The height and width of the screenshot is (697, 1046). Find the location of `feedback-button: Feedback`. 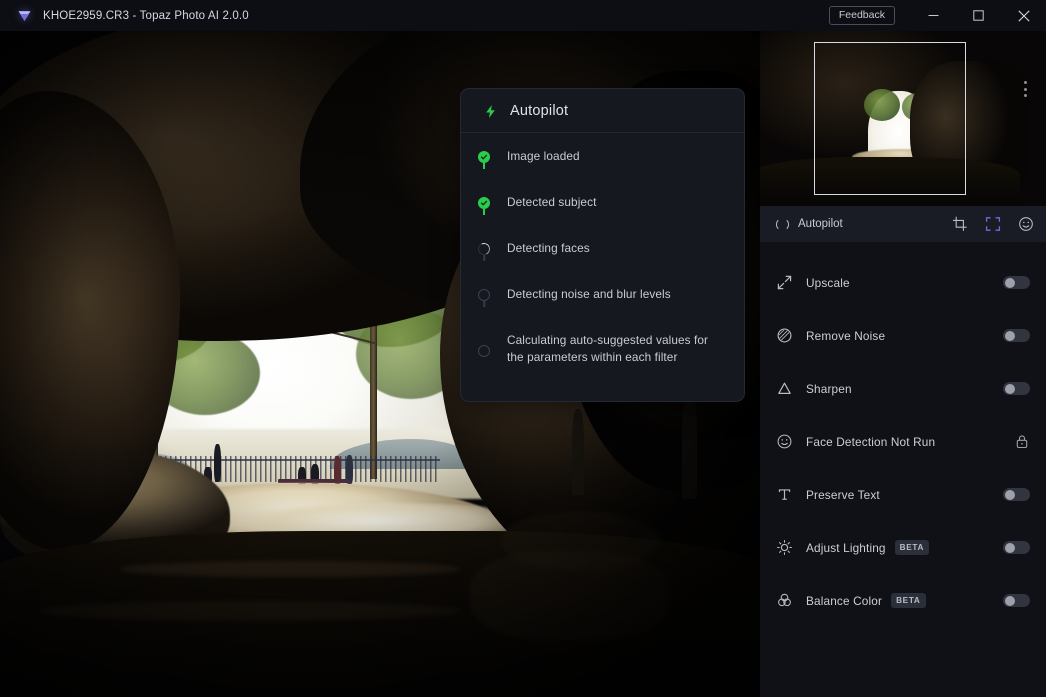

feedback-button: Feedback is located at coordinates (861, 15).